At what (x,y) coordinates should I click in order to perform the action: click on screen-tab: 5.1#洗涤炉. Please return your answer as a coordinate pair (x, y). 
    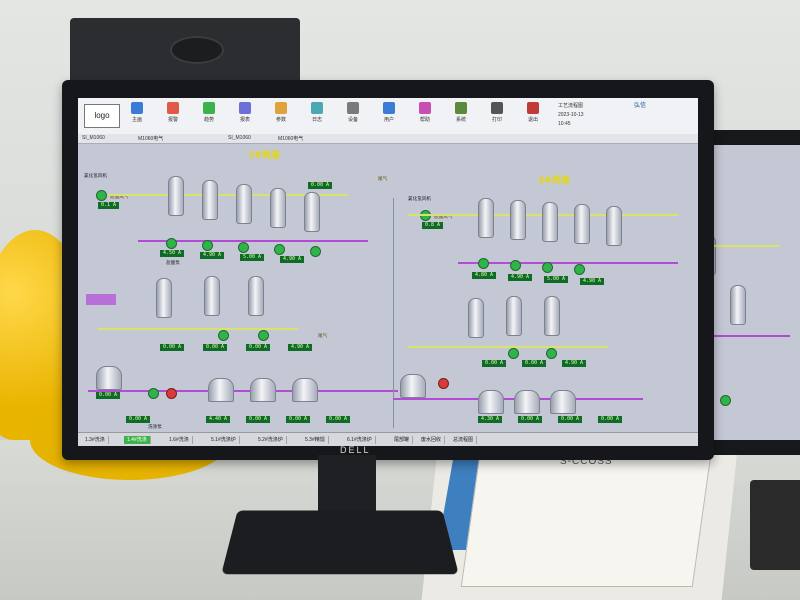
    Looking at the image, I should click on (224, 440).